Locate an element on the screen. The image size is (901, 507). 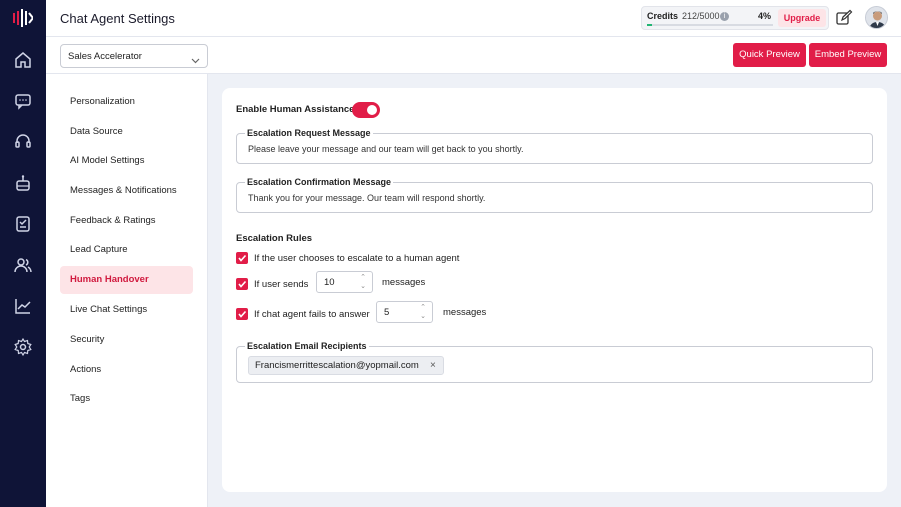
agent-fails-value: 5 is located at coordinates (387, 312).